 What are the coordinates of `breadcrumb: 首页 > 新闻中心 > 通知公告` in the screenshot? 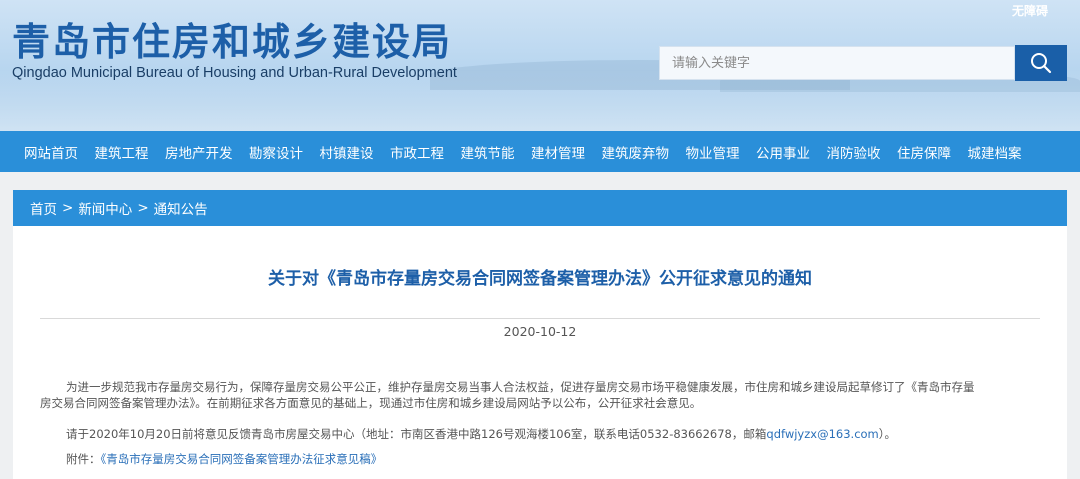 It's located at (540, 208).